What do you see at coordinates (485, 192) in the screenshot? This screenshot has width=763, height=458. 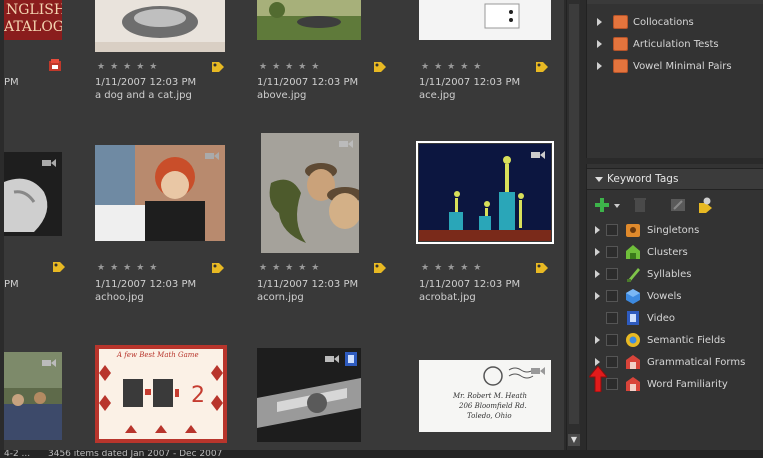 I see `thumbnail-acrobat` at bounding box center [485, 192].